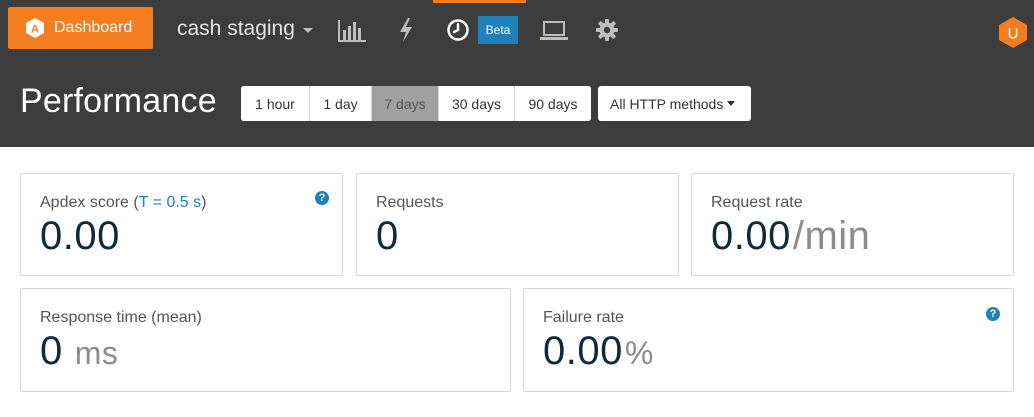 The height and width of the screenshot is (417, 1034). What do you see at coordinates (554, 30) in the screenshot?
I see `laptop-icon` at bounding box center [554, 30].